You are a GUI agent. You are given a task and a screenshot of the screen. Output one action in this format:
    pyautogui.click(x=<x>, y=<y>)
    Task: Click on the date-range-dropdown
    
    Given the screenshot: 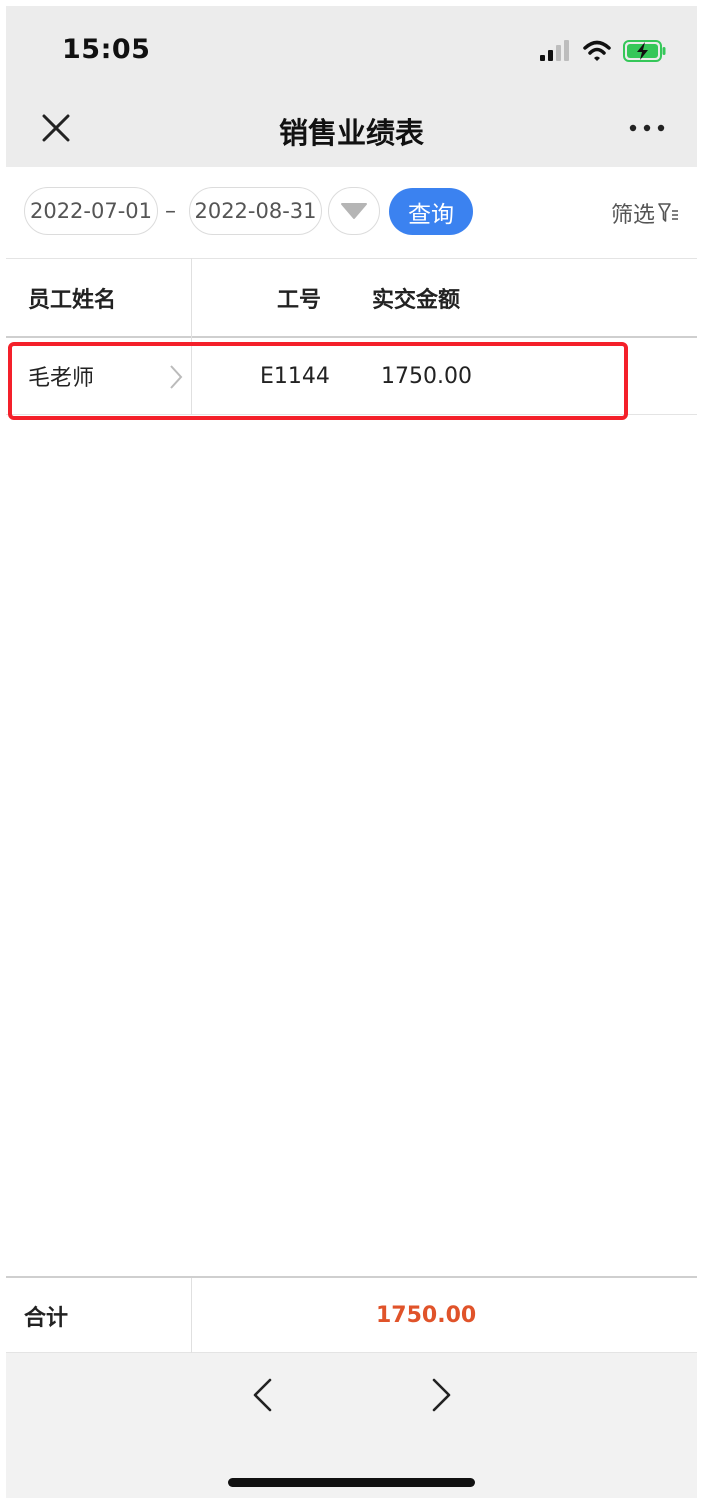 What is the action you would take?
    pyautogui.click(x=354, y=211)
    